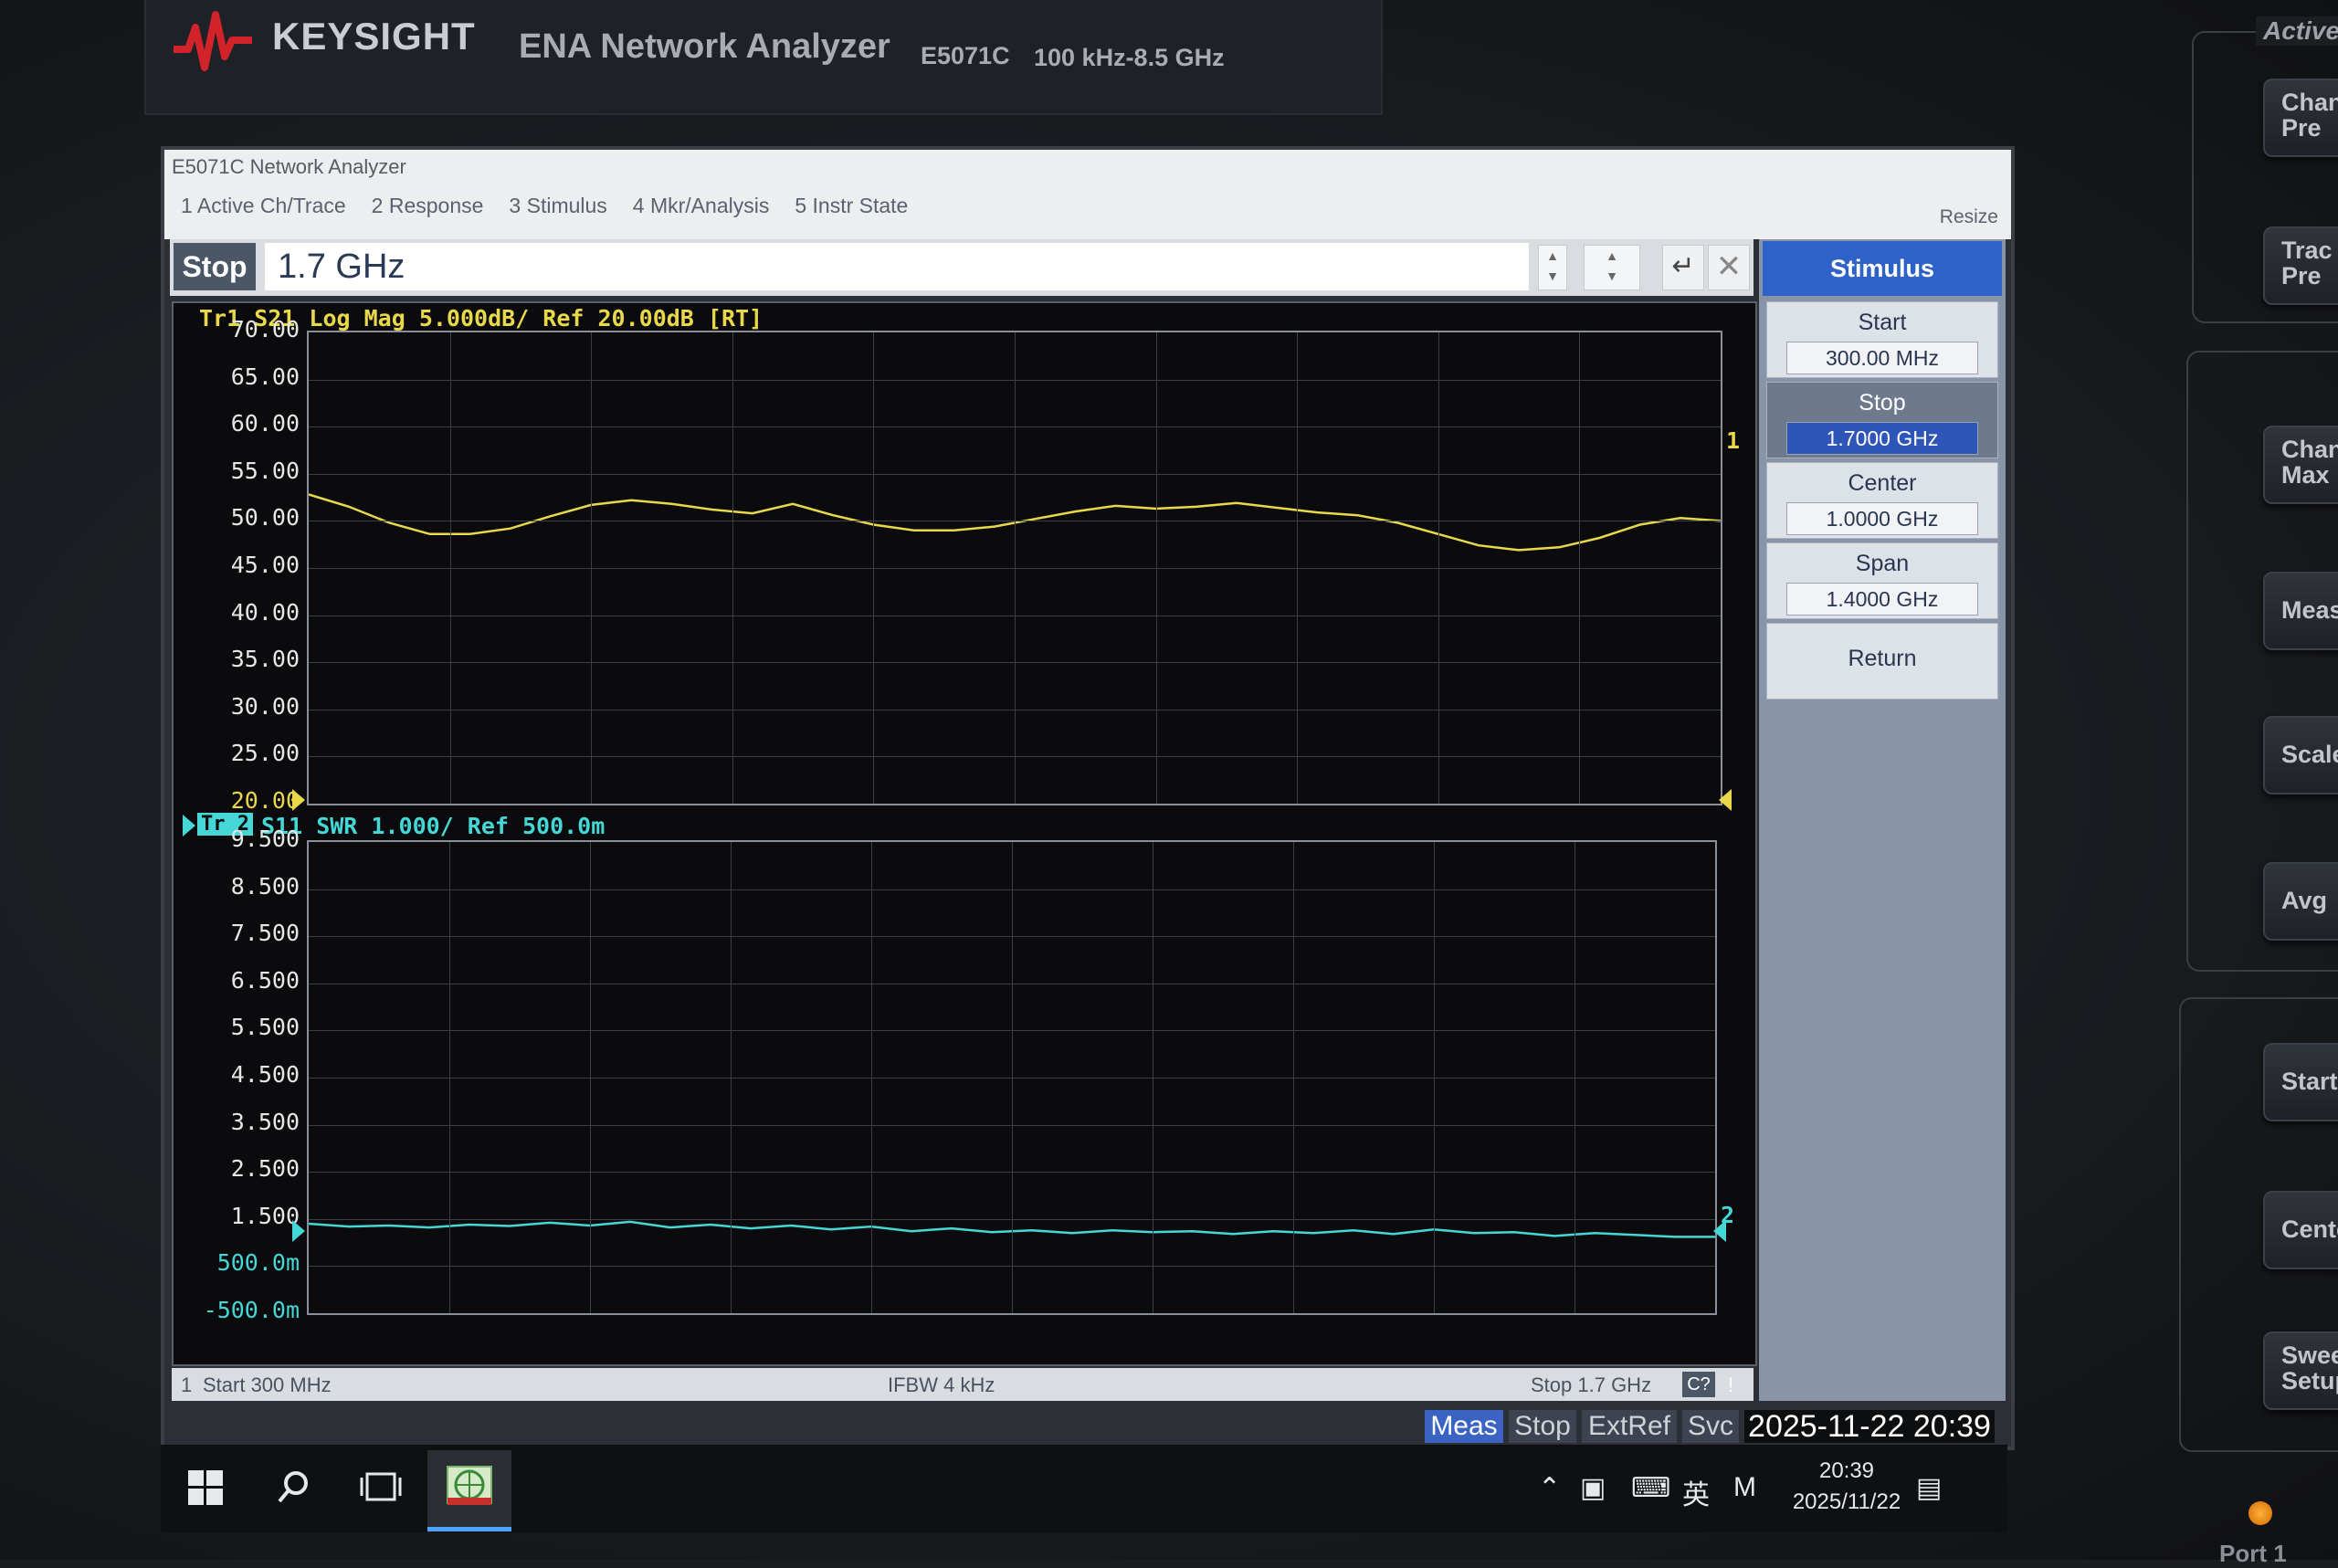 The image size is (2338, 1568). Describe the element at coordinates (2300, 755) in the screenshot. I see `hw-key-scale: Scale` at that location.